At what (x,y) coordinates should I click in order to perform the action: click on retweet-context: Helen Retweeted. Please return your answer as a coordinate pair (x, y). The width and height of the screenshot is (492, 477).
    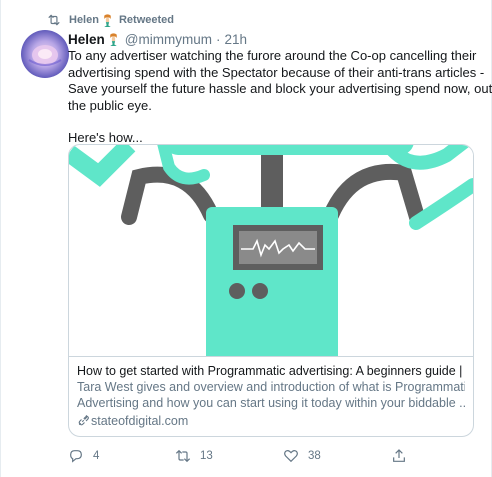
    Looking at the image, I should click on (110, 20).